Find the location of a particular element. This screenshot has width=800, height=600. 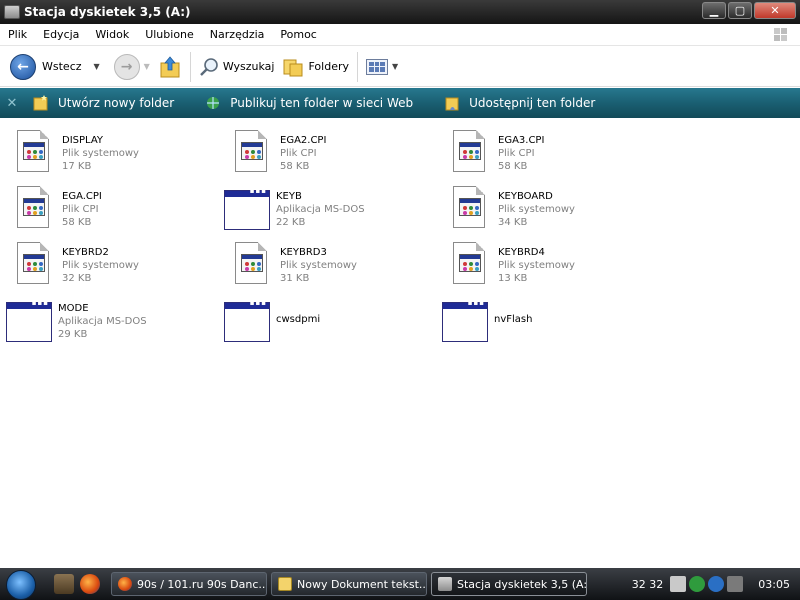

file-name: nvFlash is located at coordinates (513, 319).